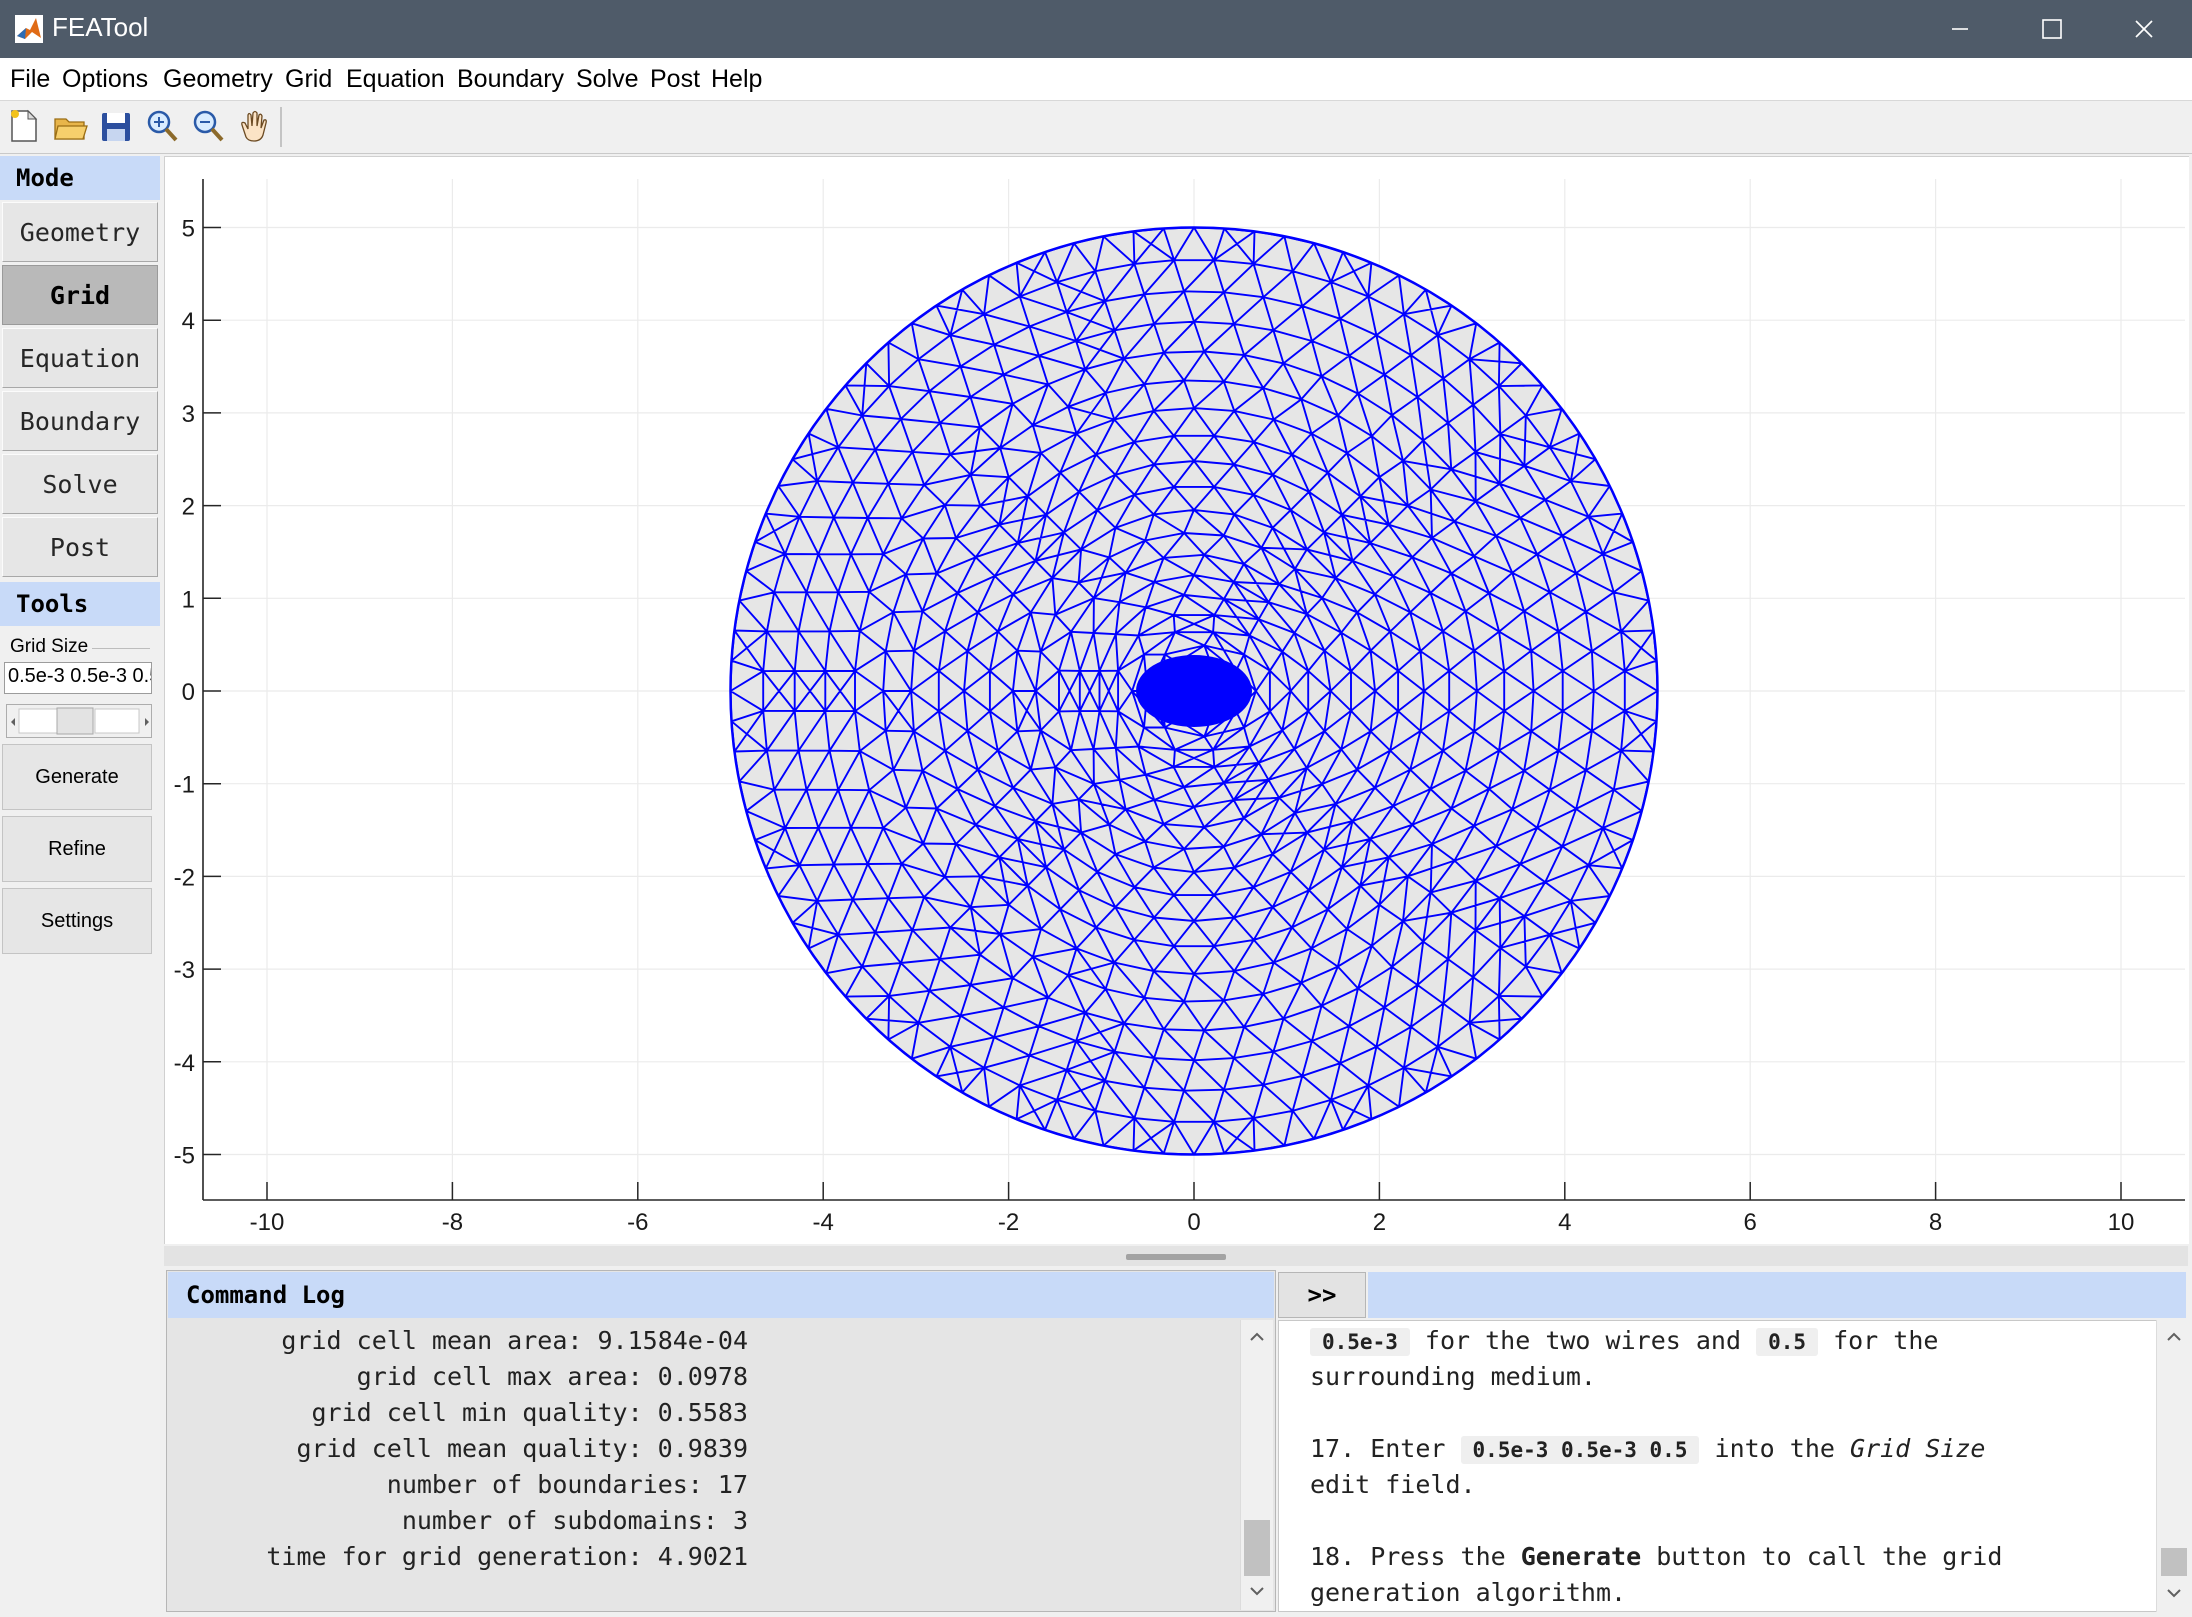  What do you see at coordinates (77, 849) in the screenshot?
I see `refine-button: Refine` at bounding box center [77, 849].